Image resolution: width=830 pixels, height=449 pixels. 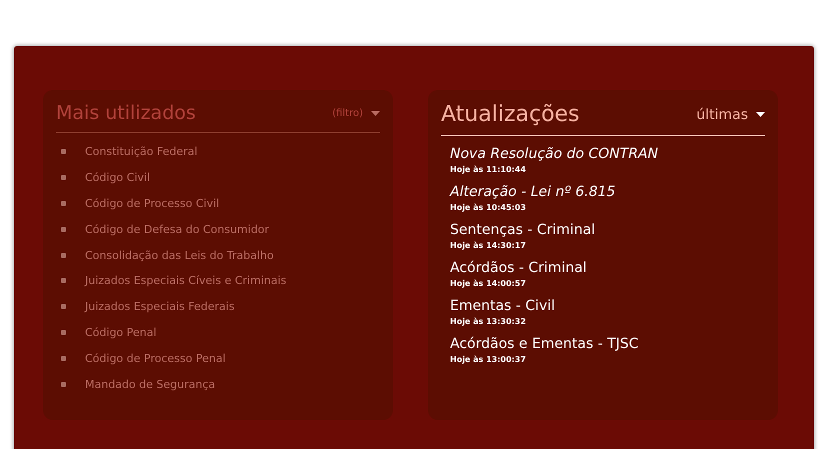 I want to click on update-link: Sentenças - Criminal, so click(x=523, y=230).